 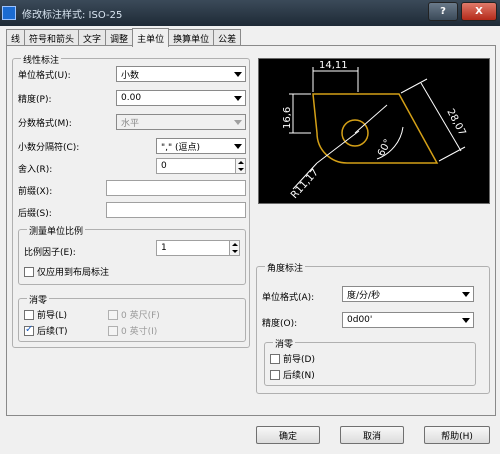 I want to click on linear-group-title: 线性标注, so click(x=41, y=59).